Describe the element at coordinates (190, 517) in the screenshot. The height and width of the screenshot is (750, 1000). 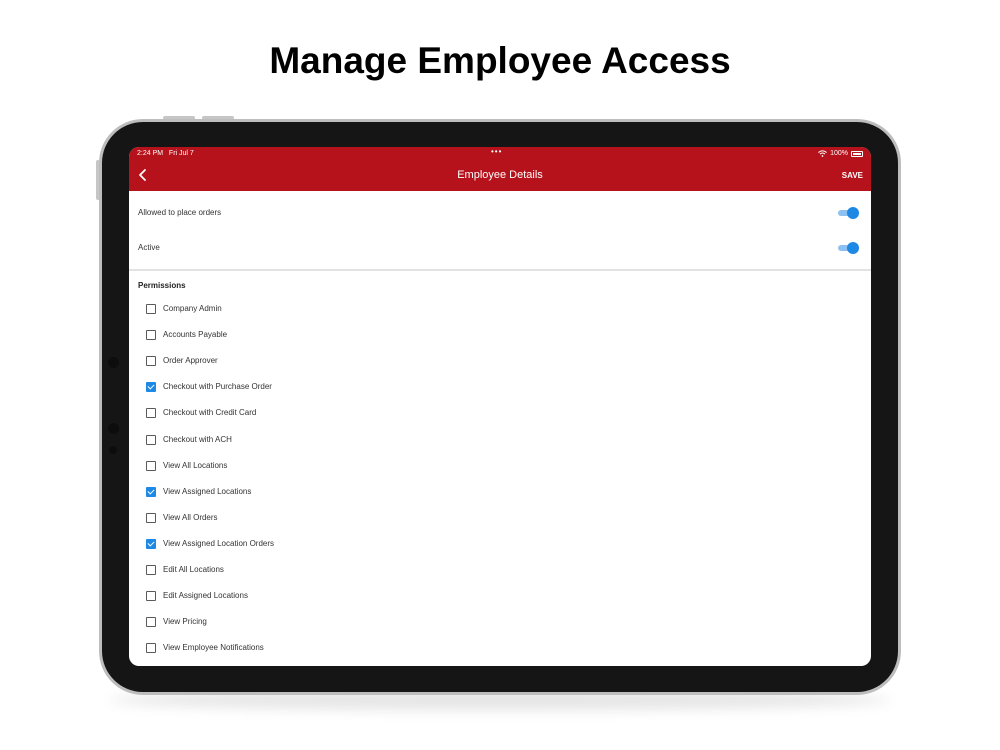
I see `permission-label: View All Orders` at that location.